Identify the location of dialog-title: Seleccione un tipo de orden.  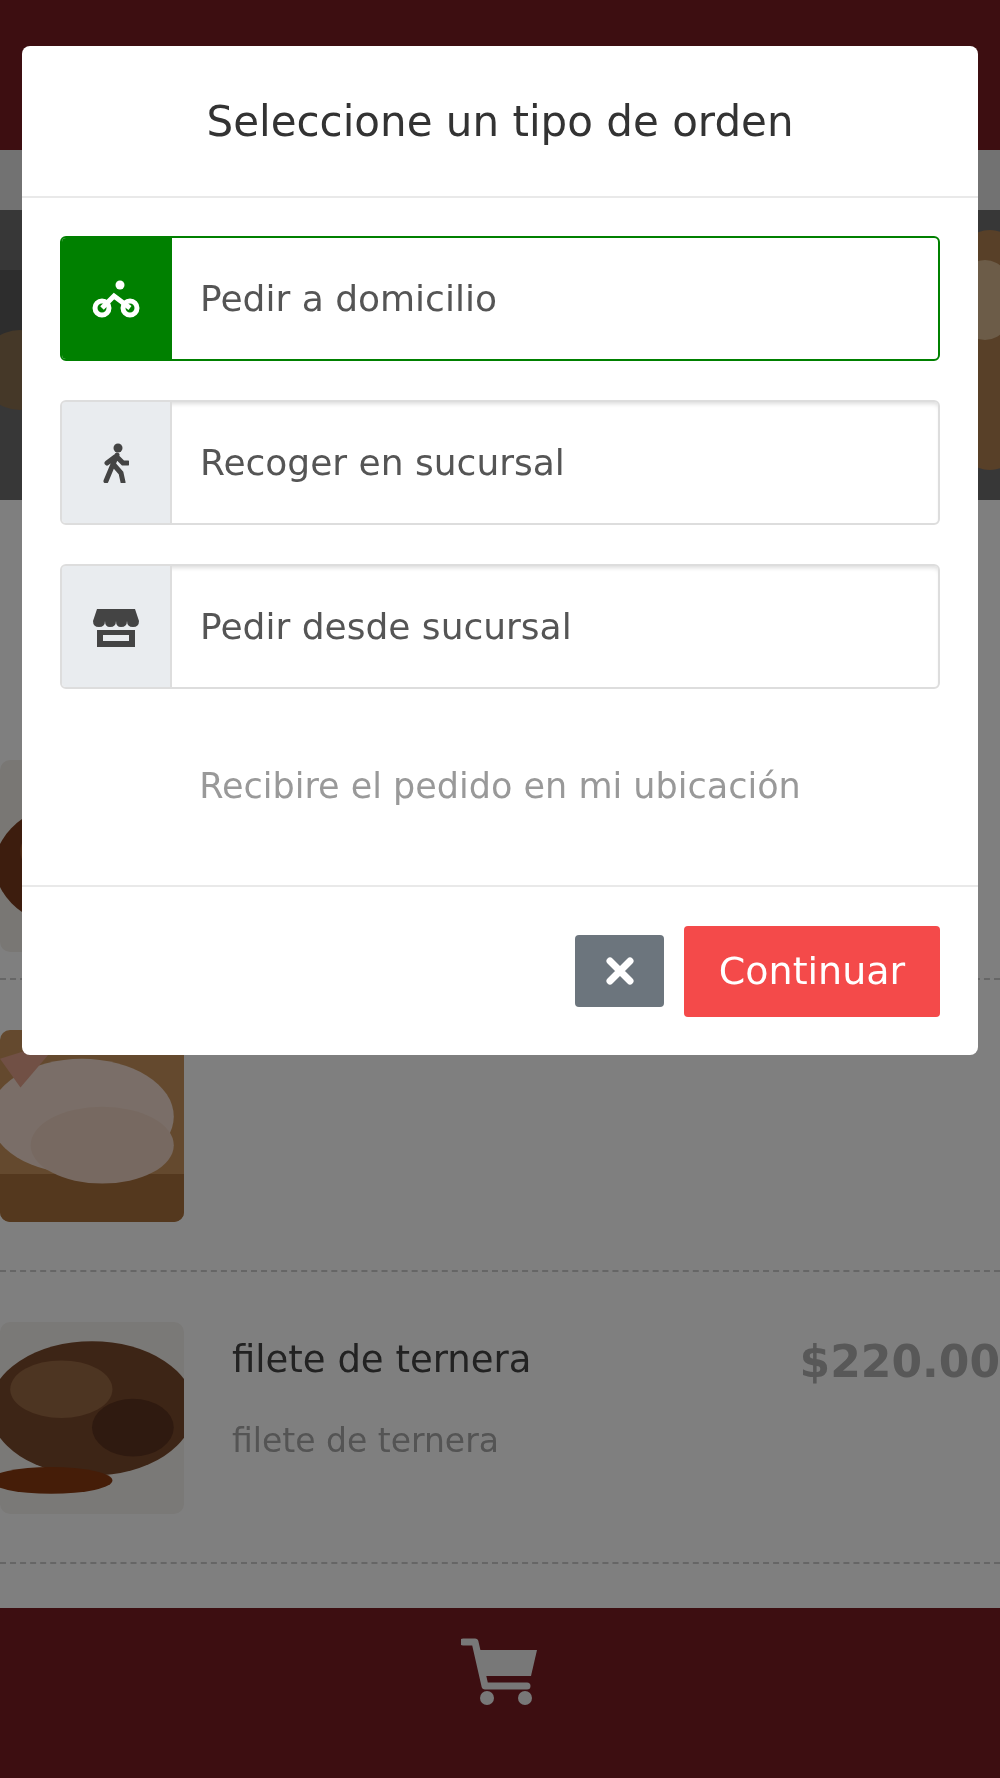
(500, 121).